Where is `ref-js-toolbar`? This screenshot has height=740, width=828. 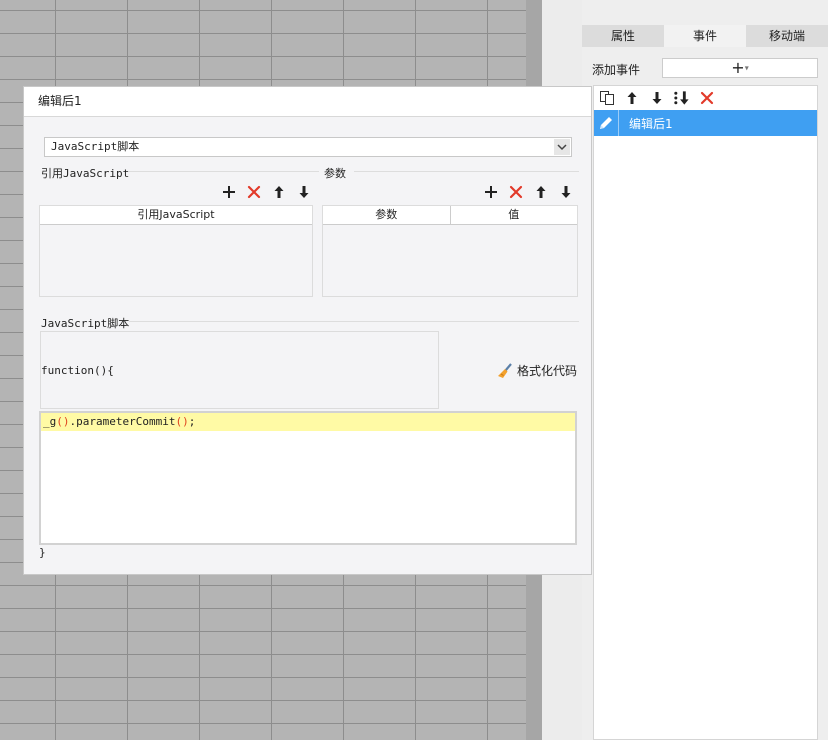 ref-js-toolbar is located at coordinates (266, 191).